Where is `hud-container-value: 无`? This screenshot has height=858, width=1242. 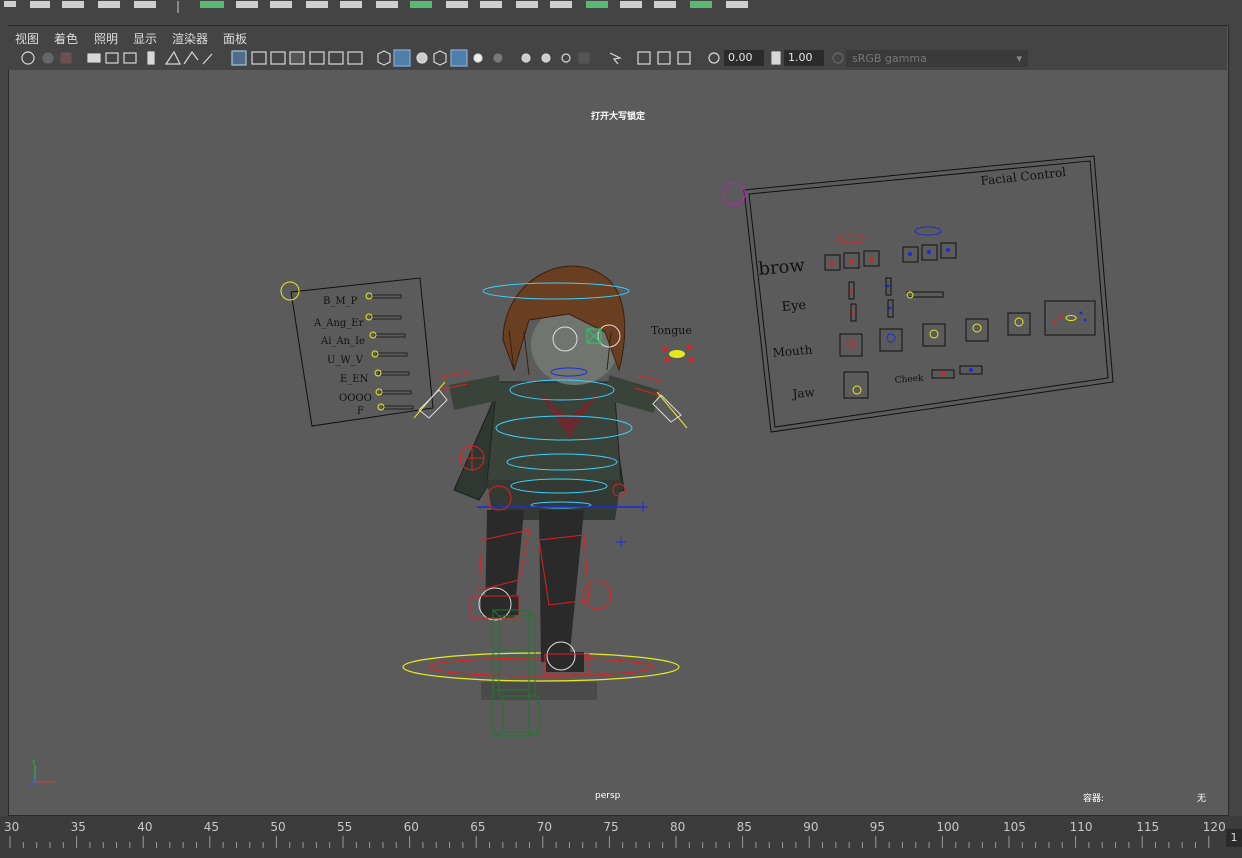
hud-container-value: 无 is located at coordinates (1202, 799).